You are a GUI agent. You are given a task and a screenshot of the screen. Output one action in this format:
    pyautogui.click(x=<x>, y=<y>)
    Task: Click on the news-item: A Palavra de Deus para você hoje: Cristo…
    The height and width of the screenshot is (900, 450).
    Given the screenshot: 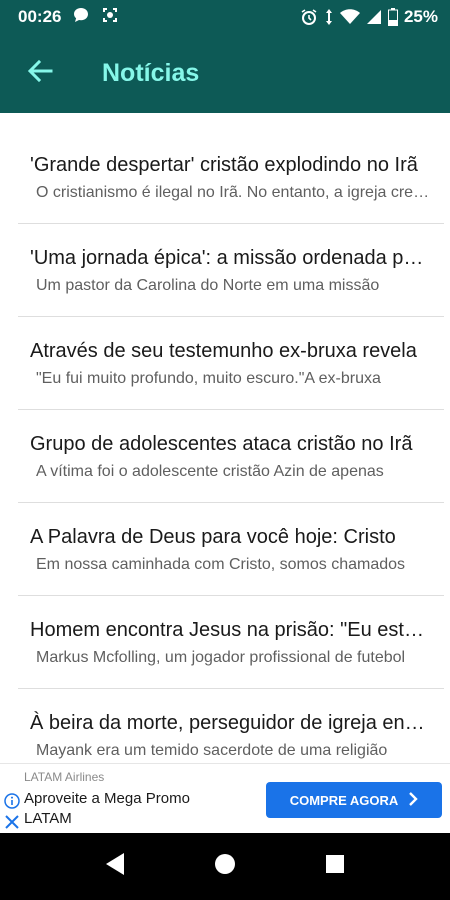 What is the action you would take?
    pyautogui.click(x=231, y=549)
    